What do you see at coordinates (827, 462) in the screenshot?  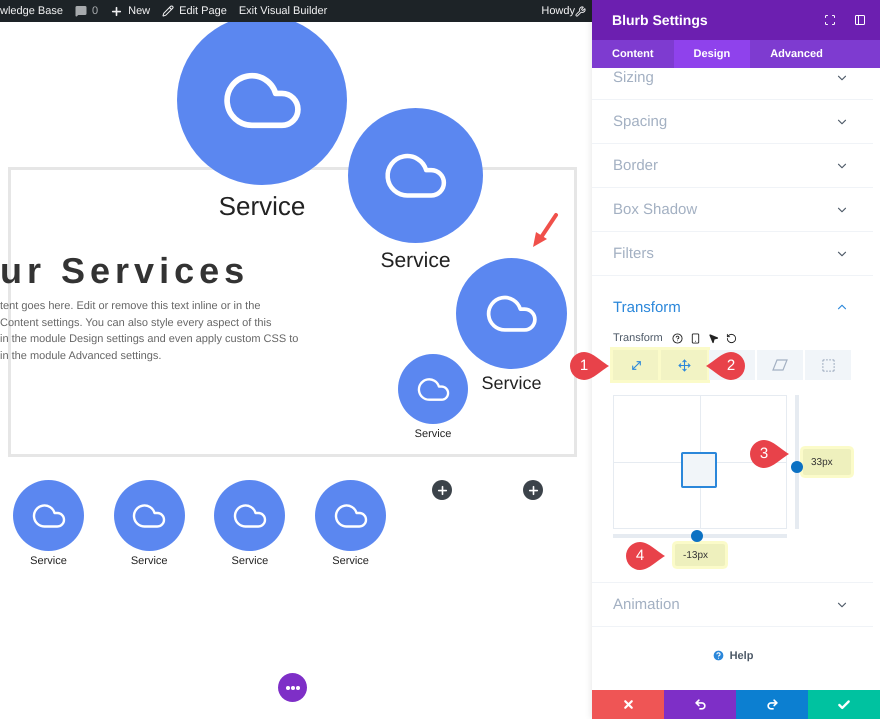 I see `input-field: 33px` at bounding box center [827, 462].